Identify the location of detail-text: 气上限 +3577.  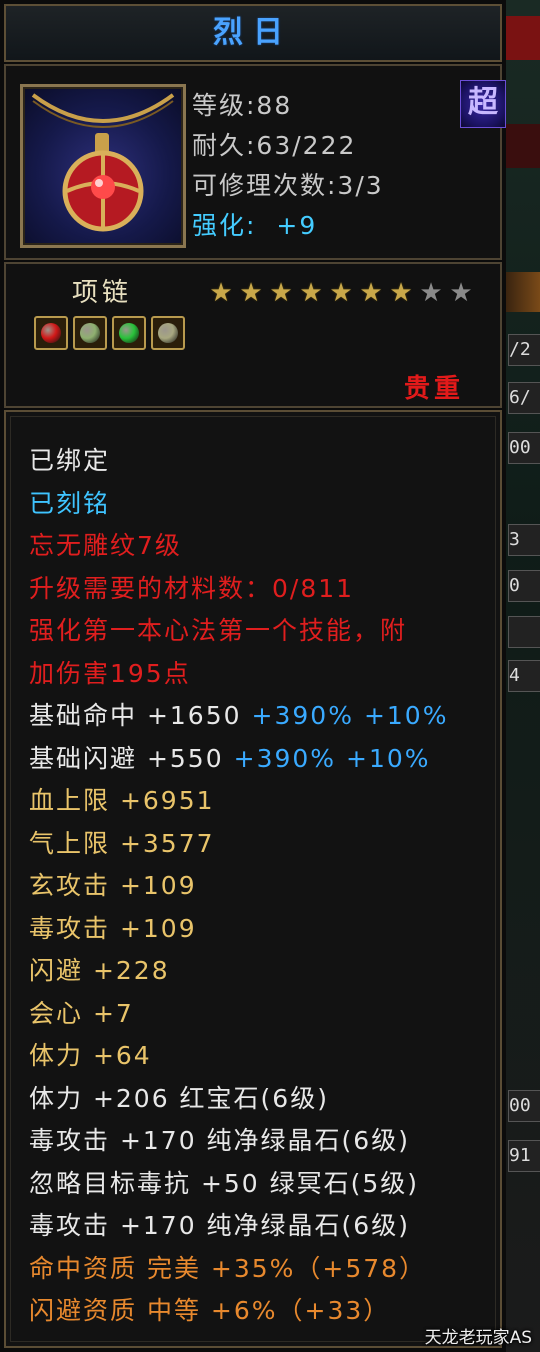
(122, 843).